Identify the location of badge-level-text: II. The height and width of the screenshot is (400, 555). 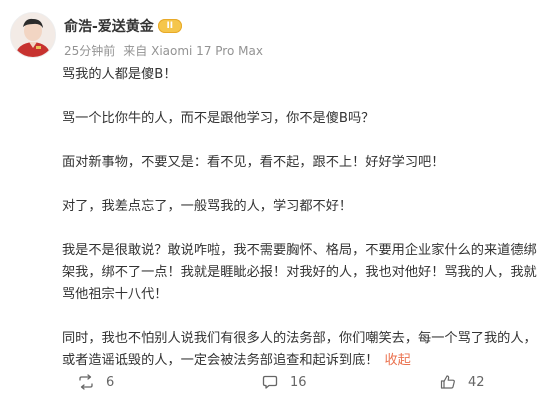
(170, 25).